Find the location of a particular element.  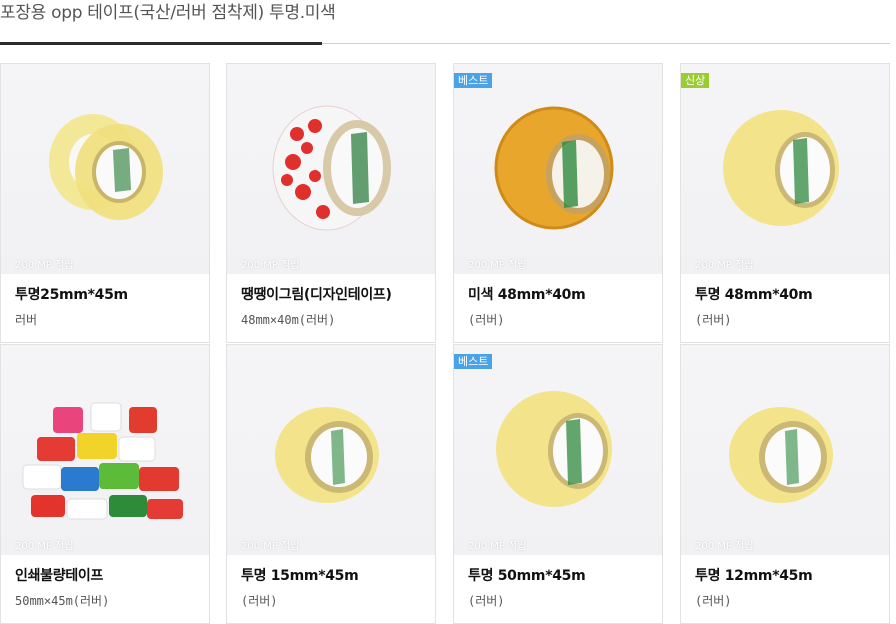

product-card: 200 MP 적립 투명 15mm*45m (러버) is located at coordinates (331, 484).